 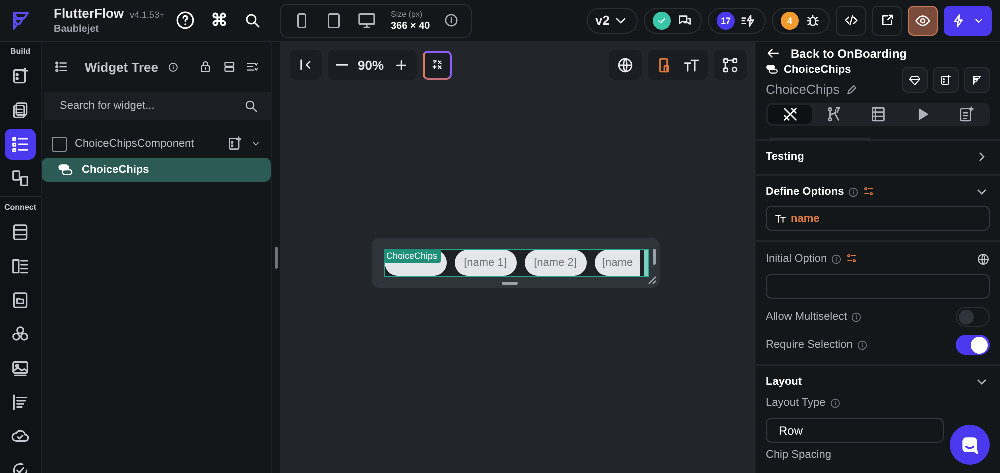 I want to click on field-label: Chip Spacing, so click(x=799, y=455).